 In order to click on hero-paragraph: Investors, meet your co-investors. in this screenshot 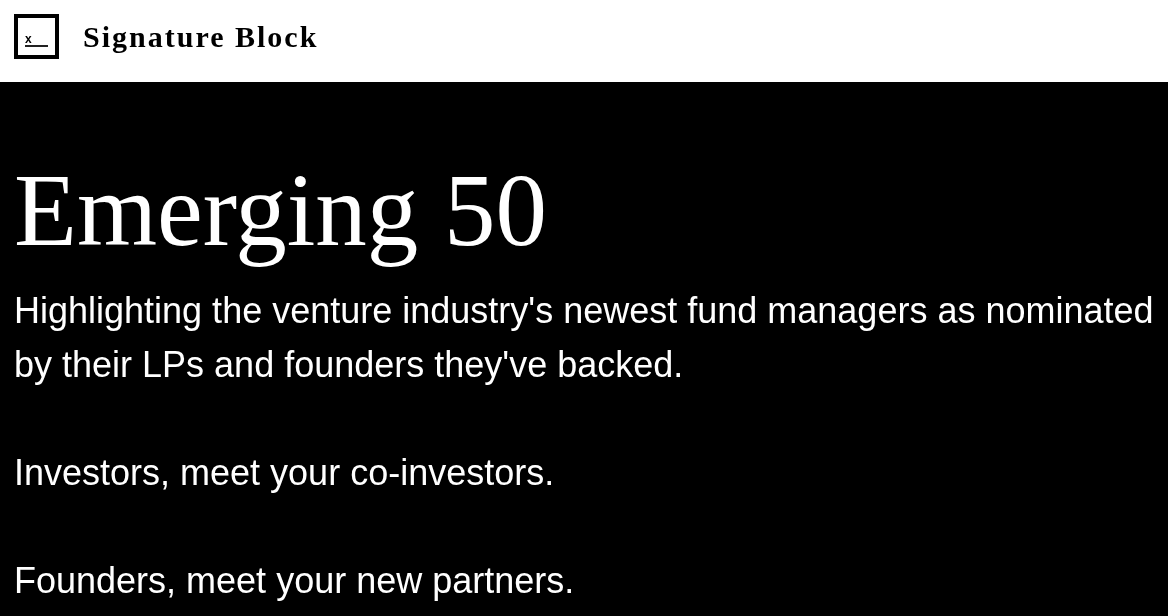, I will do `click(285, 473)`.